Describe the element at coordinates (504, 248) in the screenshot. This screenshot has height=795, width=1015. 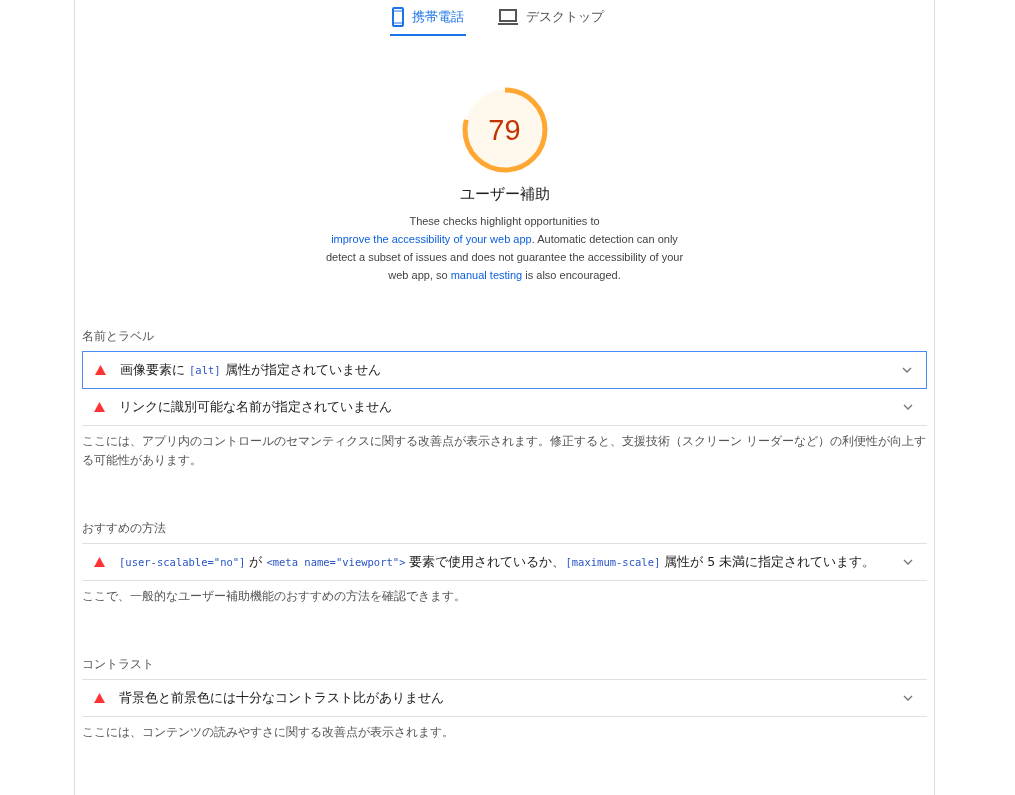
I see `category-description: These checks highlight opportunities to improve the accessibility of your web app. Automatic detection can only detect a subset of issues and does not guarantee the accessibility of your web app, so manual testing is also encouraged.` at that location.